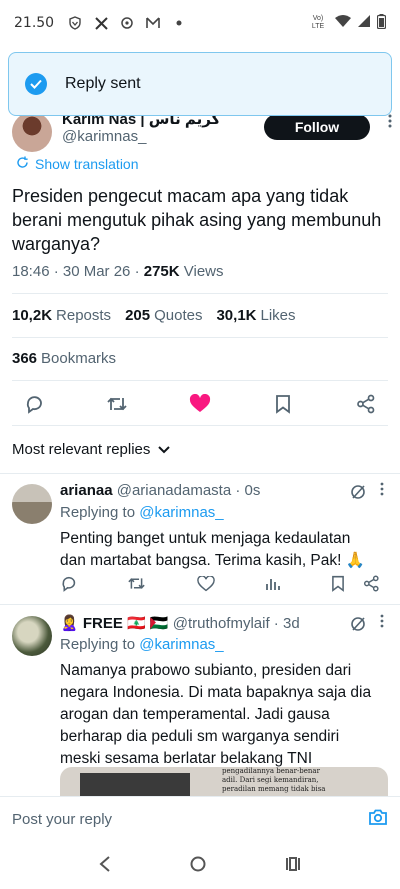  I want to click on battery-icon, so click(381, 23).